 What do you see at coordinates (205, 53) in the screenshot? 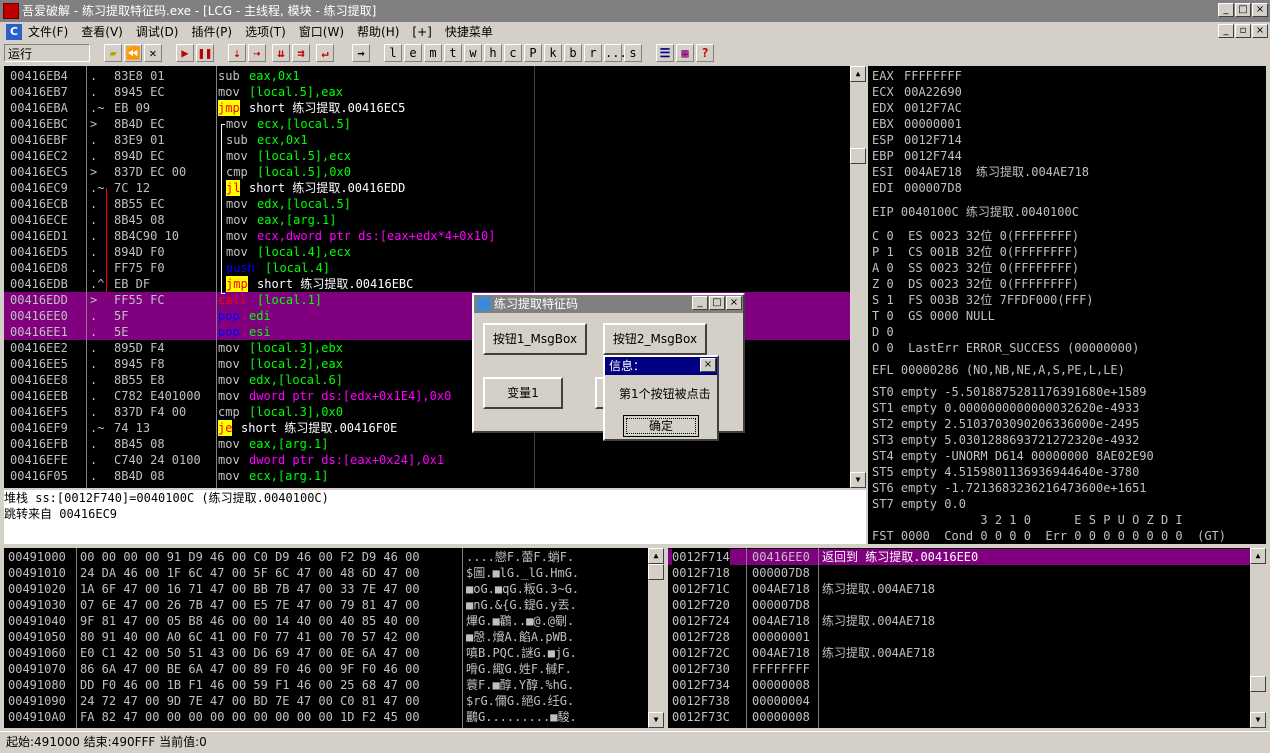
I see `pause-icon: ❚❚` at bounding box center [205, 53].